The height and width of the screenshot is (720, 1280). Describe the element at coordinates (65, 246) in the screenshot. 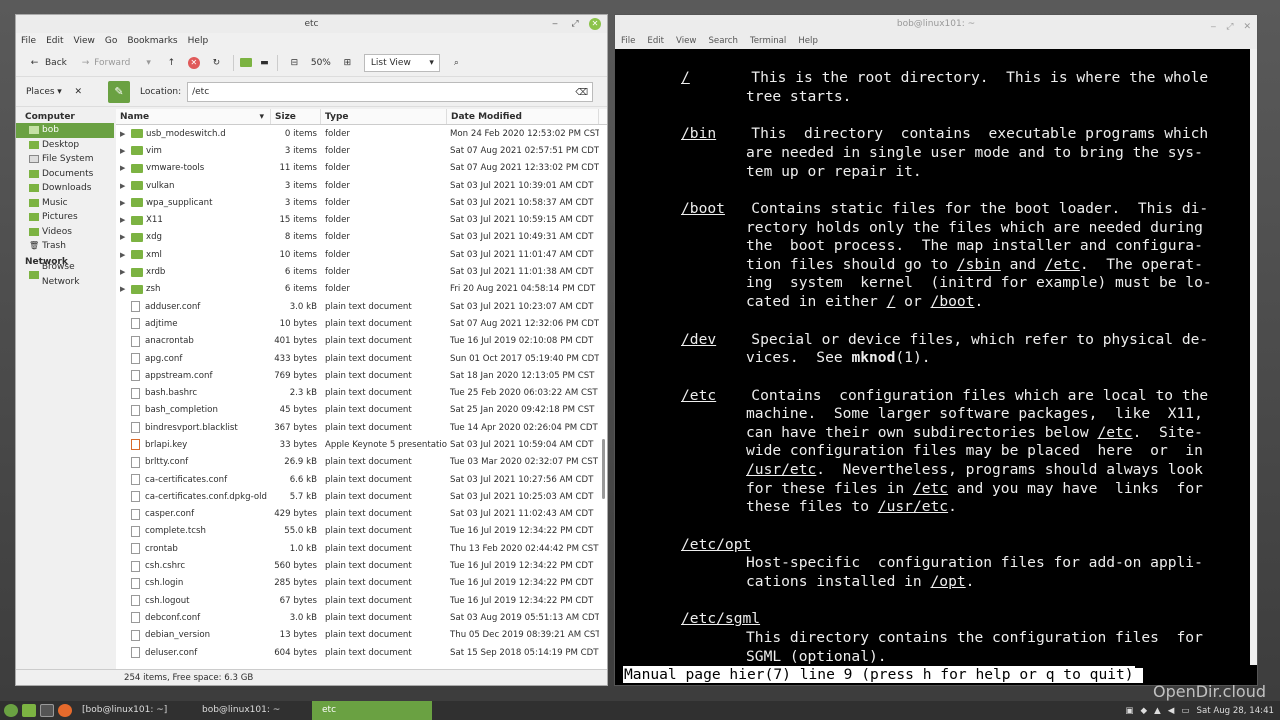

I see `sidebar-item-trash: 🗑 Trash` at that location.